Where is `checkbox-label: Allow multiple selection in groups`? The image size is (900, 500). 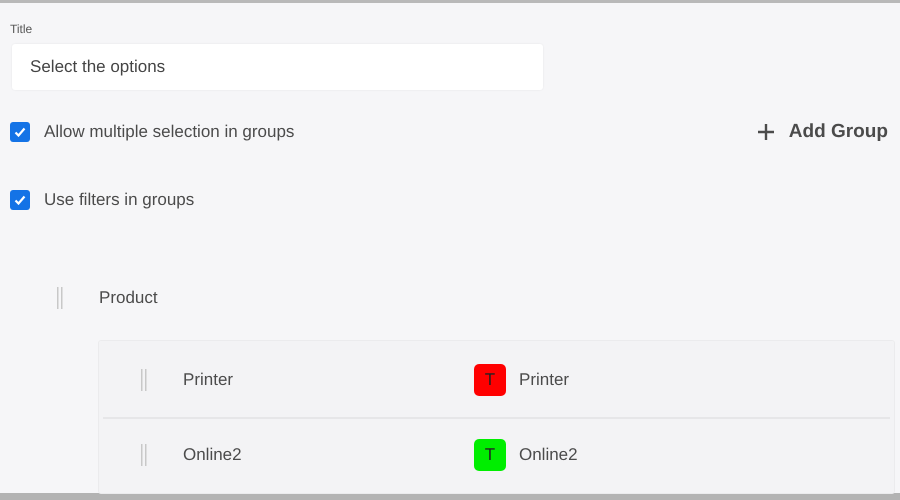 checkbox-label: Allow multiple selection in groups is located at coordinates (169, 132).